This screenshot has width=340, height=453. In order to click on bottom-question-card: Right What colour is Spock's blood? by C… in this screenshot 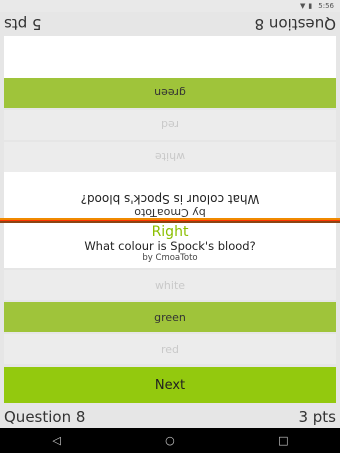, I will do `click(170, 245)`.